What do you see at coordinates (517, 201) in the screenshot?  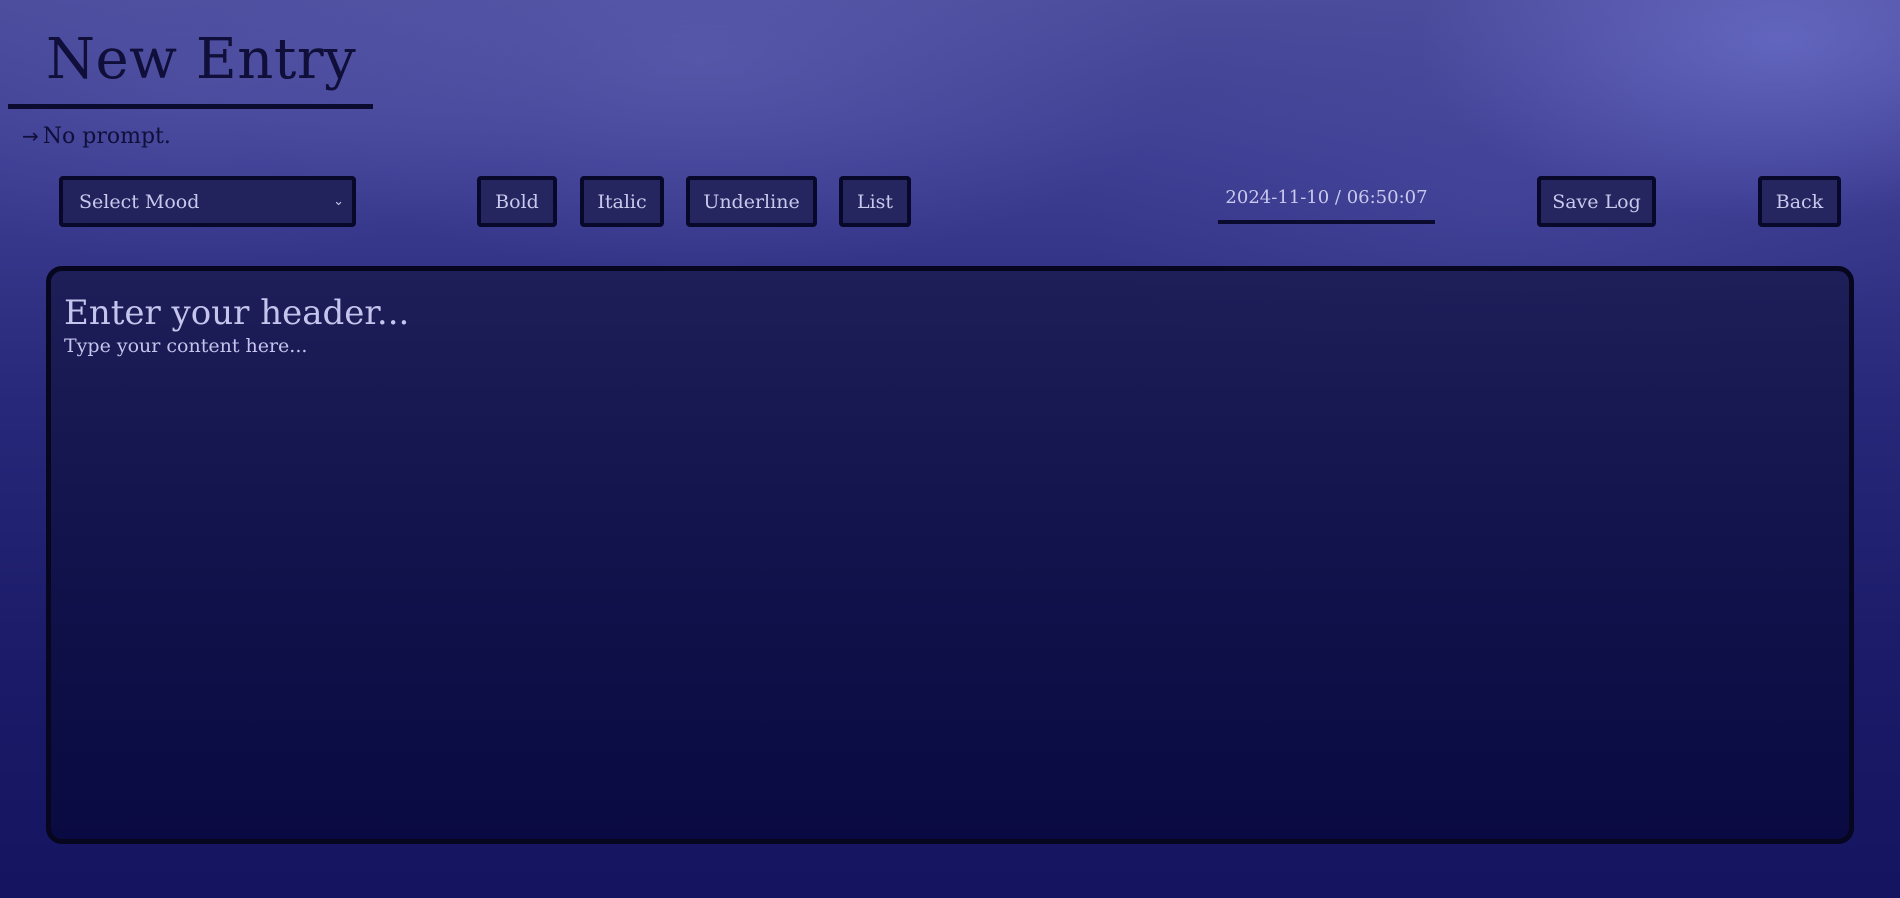 I see `bold-button: Bold` at bounding box center [517, 201].